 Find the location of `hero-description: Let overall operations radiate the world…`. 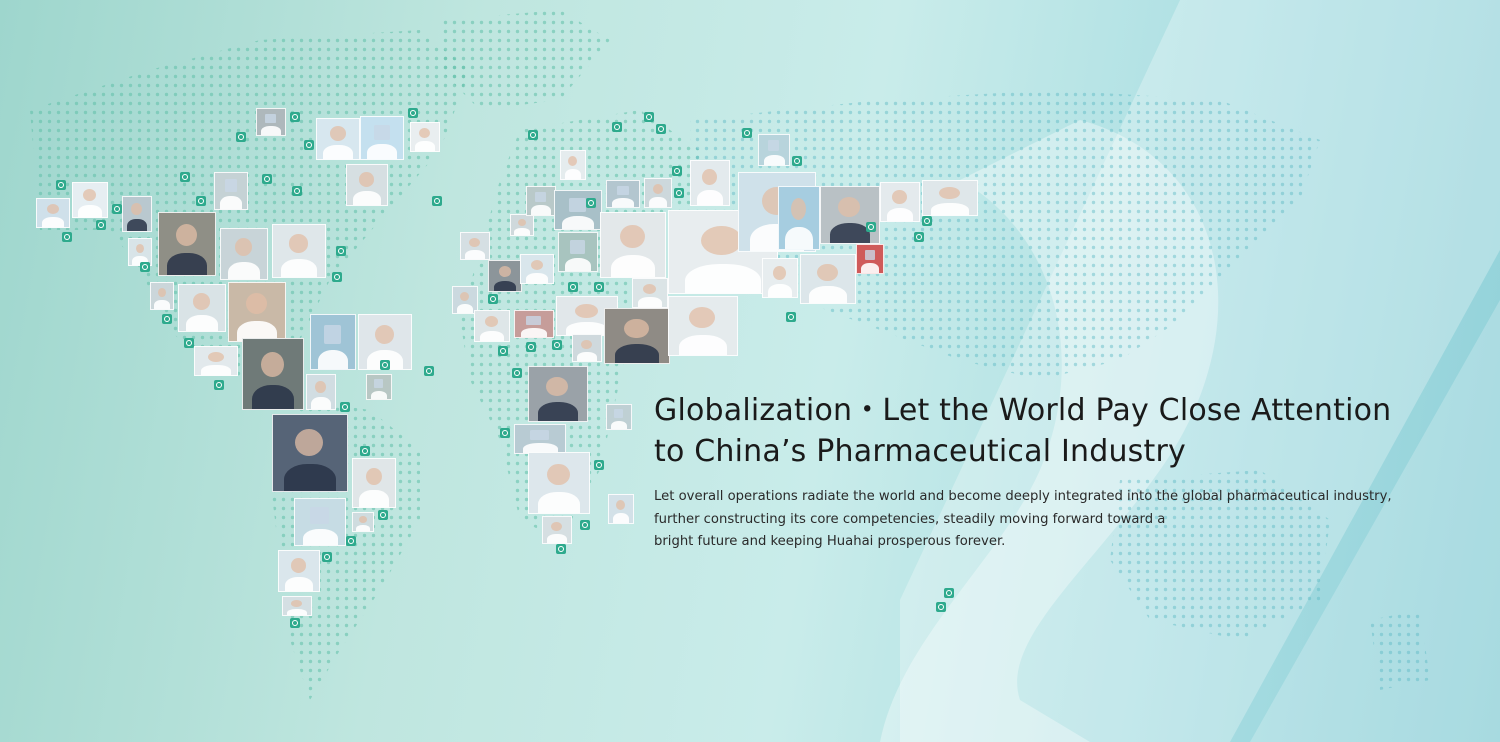

hero-description: Let overall operations radiate the world… is located at coordinates (1064, 520).